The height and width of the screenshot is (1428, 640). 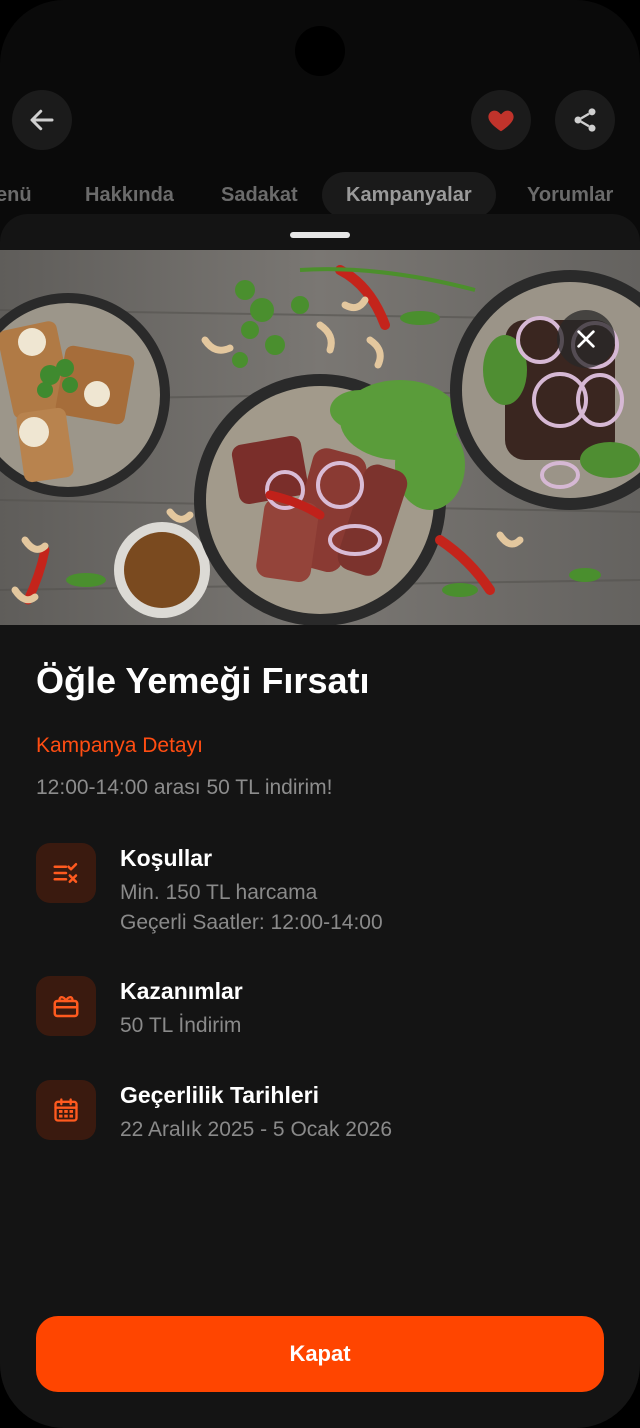 I want to click on drag-handle, so click(x=320, y=235).